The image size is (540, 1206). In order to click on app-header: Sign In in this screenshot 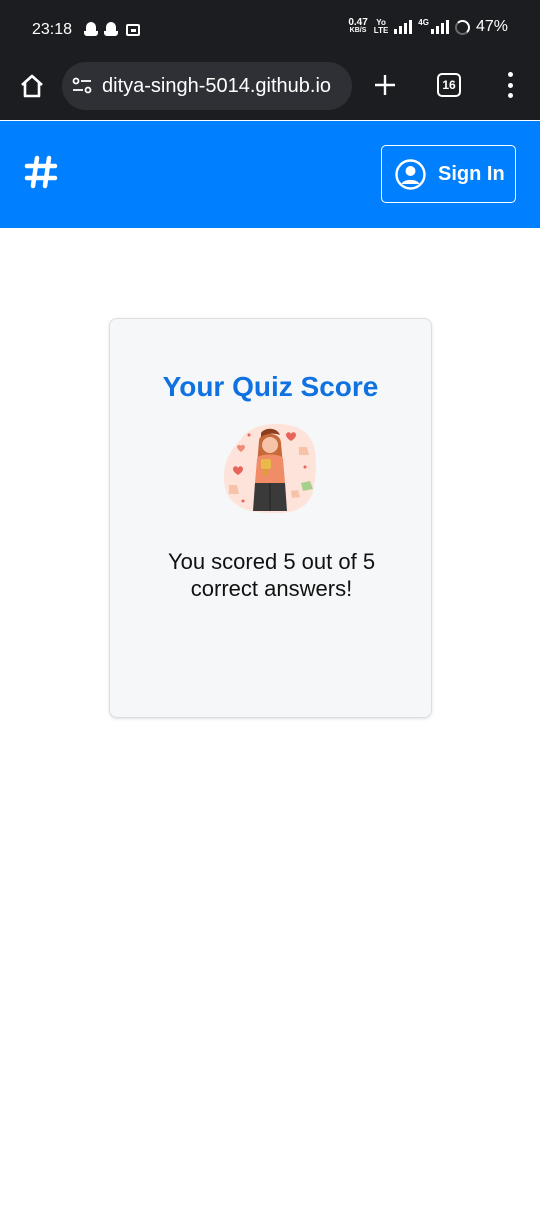, I will do `click(270, 174)`.